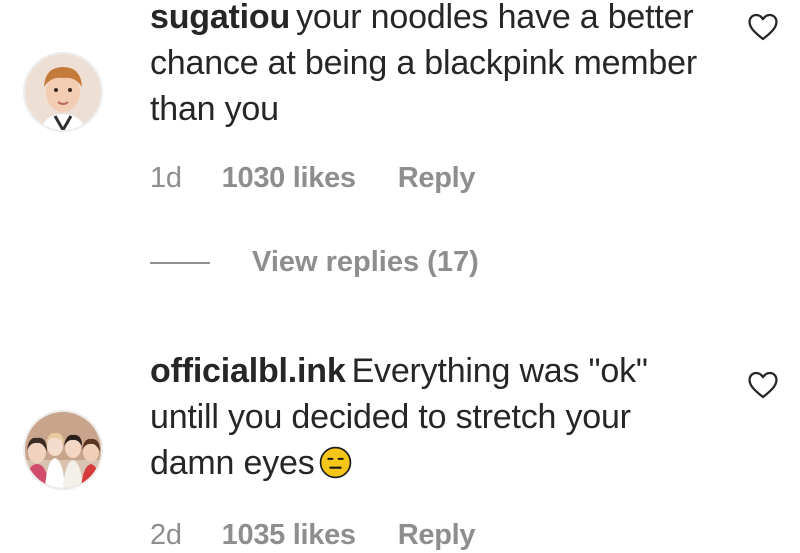  I want to click on comment-likes: 1035 likes, so click(289, 535).